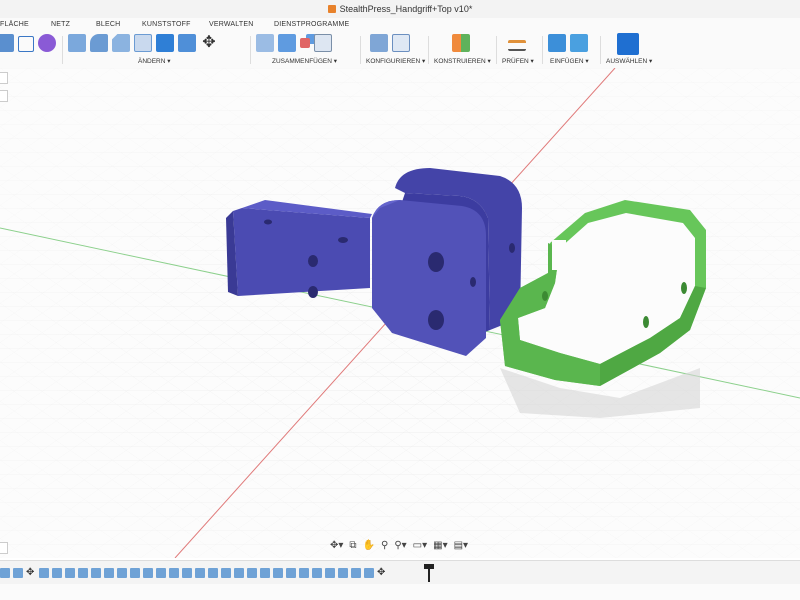 This screenshot has height=600, width=800. What do you see at coordinates (4, 78) in the screenshot?
I see `browser-toggle-button` at bounding box center [4, 78].